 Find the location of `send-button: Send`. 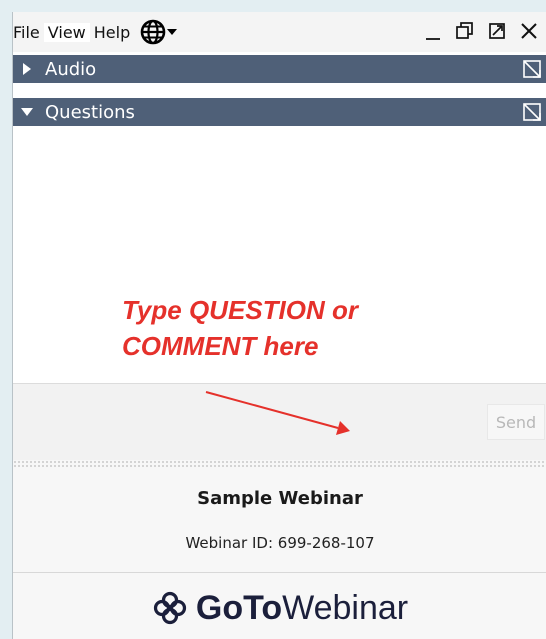

send-button: Send is located at coordinates (516, 422).